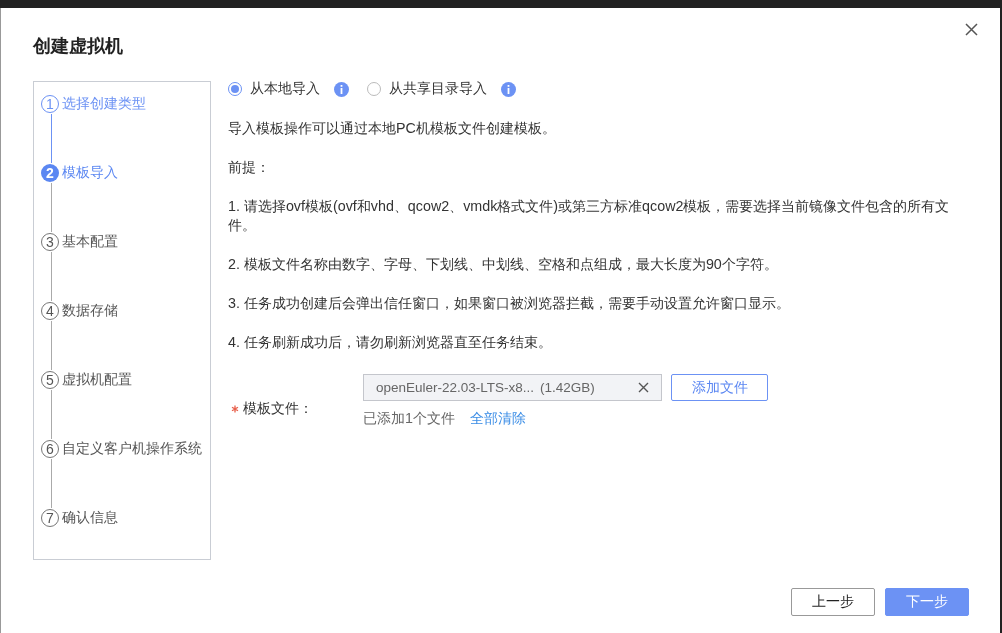 The height and width of the screenshot is (633, 1002). Describe the element at coordinates (833, 602) in the screenshot. I see `back-button: 上一步` at that location.